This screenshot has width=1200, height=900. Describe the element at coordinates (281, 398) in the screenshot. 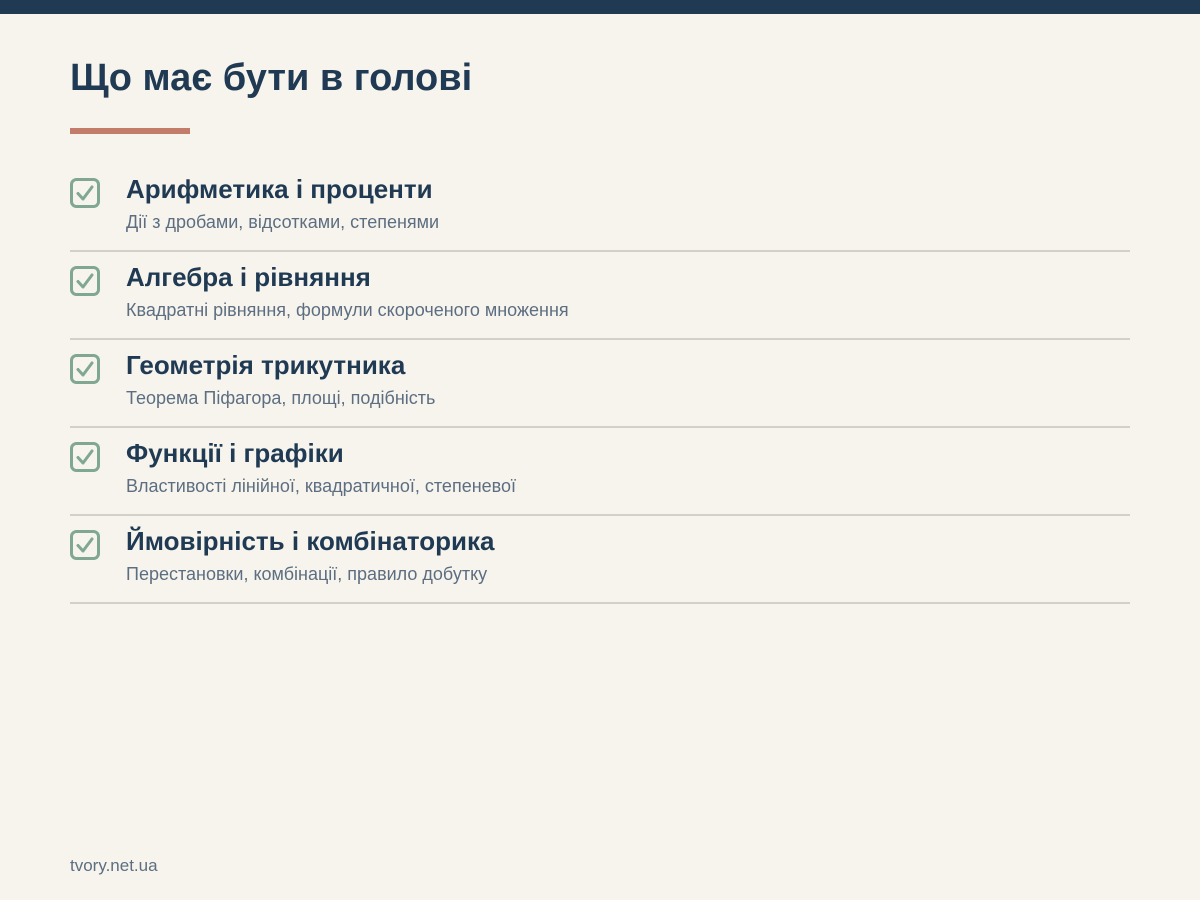

I see `checklist-item-description: Теорема Піфагора, площі, подібність` at that location.